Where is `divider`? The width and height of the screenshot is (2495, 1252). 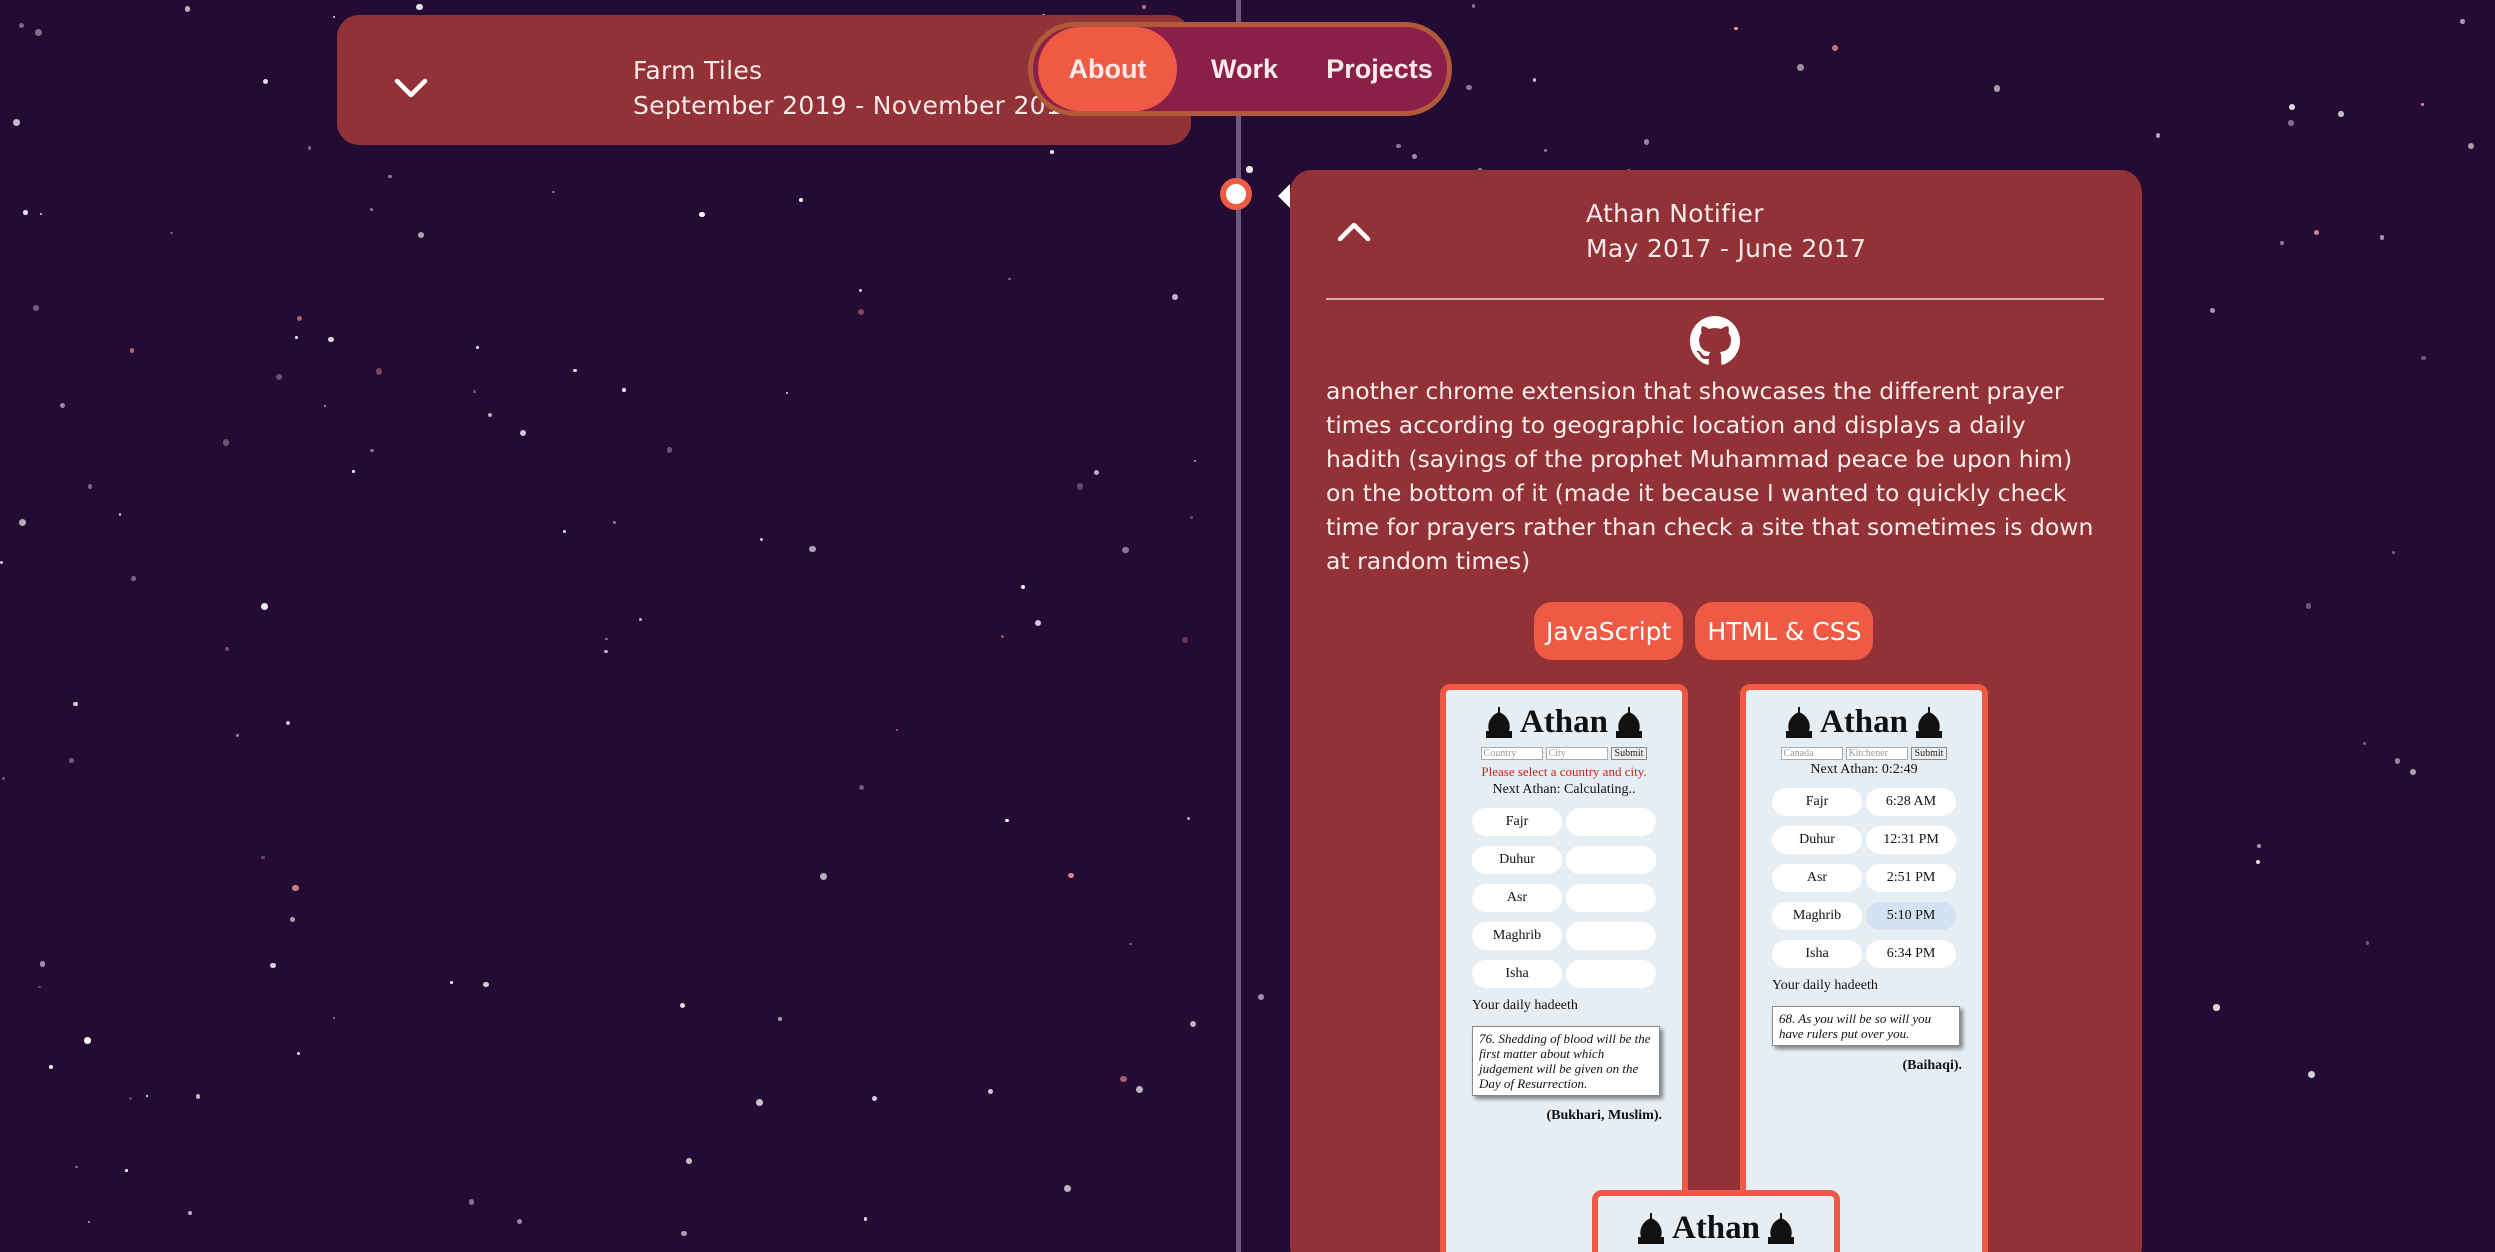 divider is located at coordinates (1715, 299).